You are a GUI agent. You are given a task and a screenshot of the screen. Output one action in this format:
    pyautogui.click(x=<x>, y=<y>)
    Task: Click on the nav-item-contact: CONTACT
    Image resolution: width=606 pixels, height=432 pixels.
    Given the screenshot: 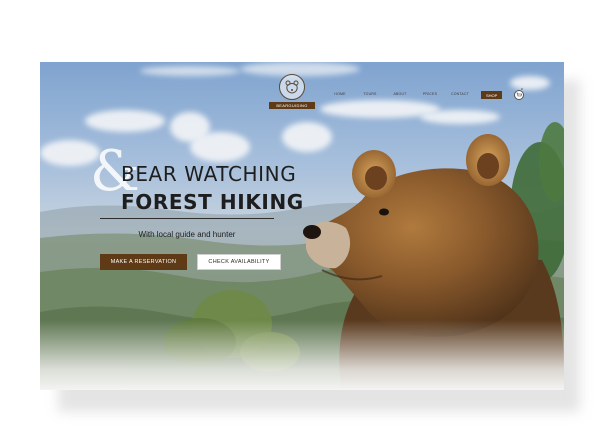 What is the action you would take?
    pyautogui.click(x=460, y=94)
    